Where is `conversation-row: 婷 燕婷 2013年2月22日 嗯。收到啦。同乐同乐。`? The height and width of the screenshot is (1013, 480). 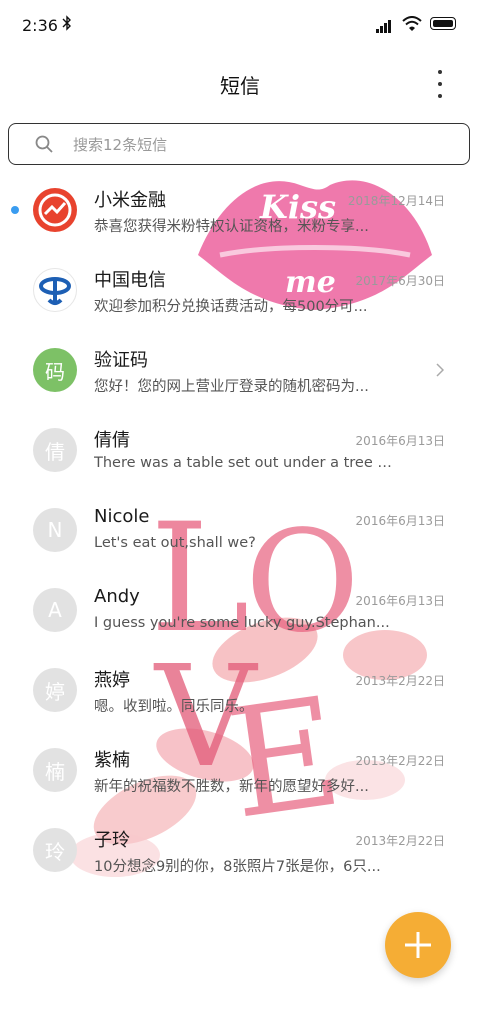
conversation-row: 婷 燕婷 2013年2月22日 嗯。收到啦。同乐同乐。 is located at coordinates (240, 690).